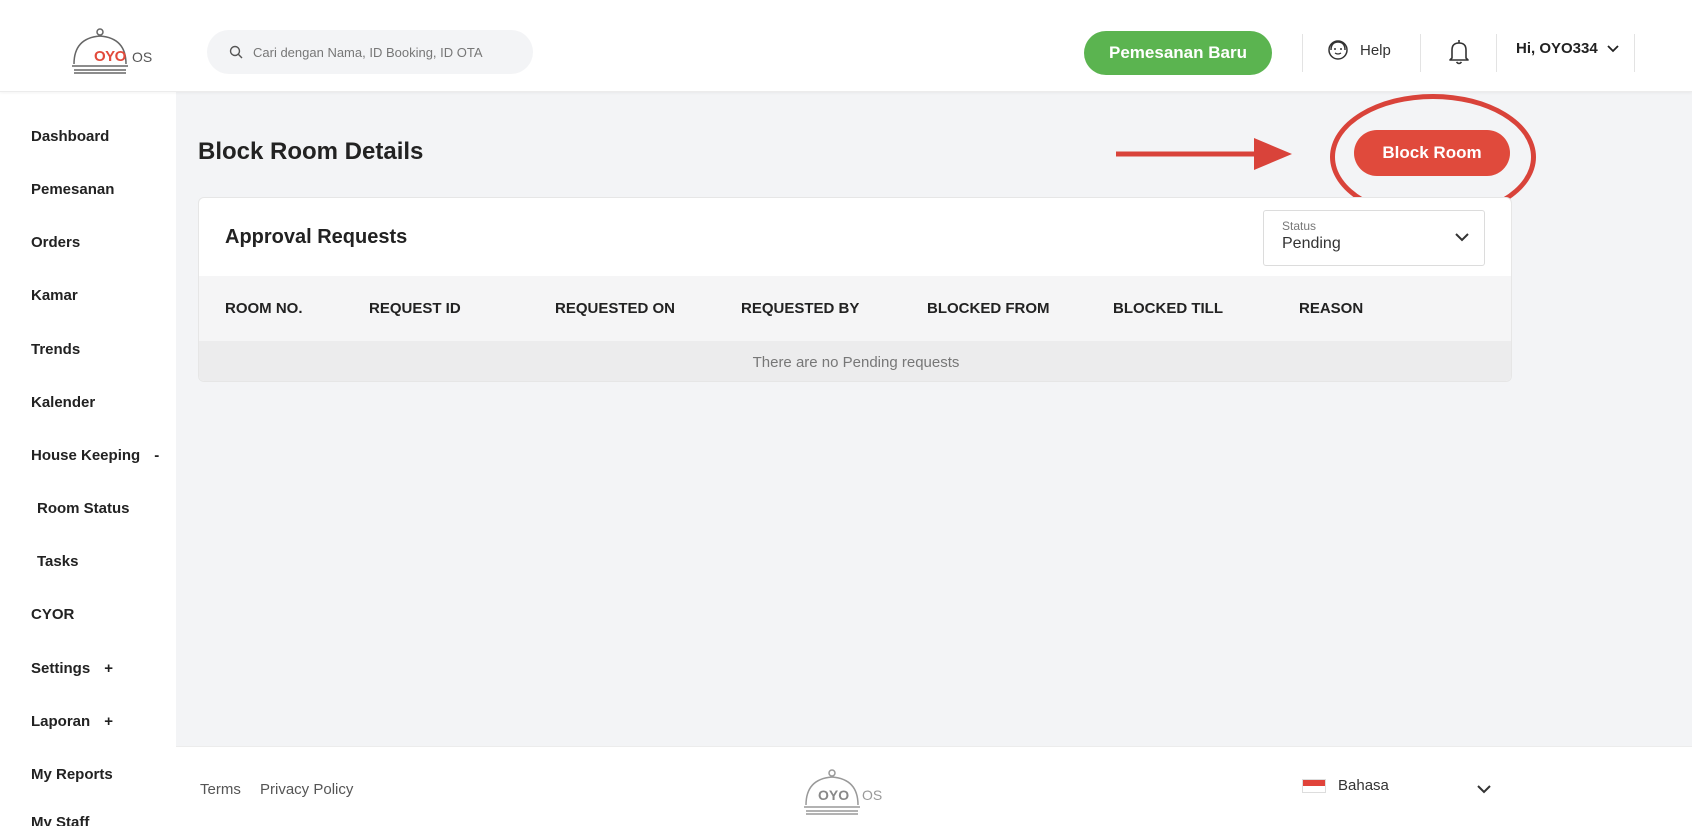 This screenshot has width=1692, height=826. What do you see at coordinates (1311, 243) in the screenshot?
I see `status-value: Pending` at bounding box center [1311, 243].